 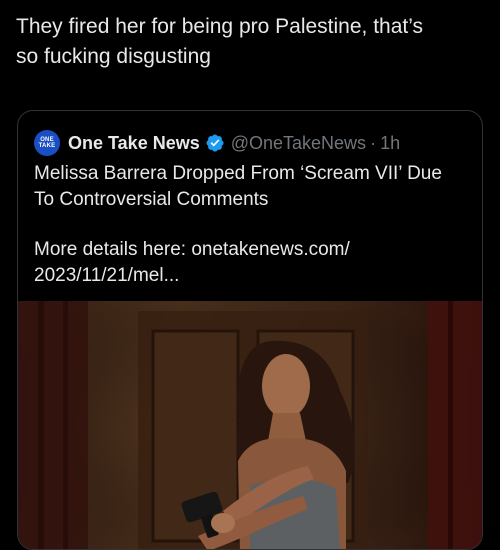 I want to click on handle: @OneTakeNews, so click(x=298, y=143).